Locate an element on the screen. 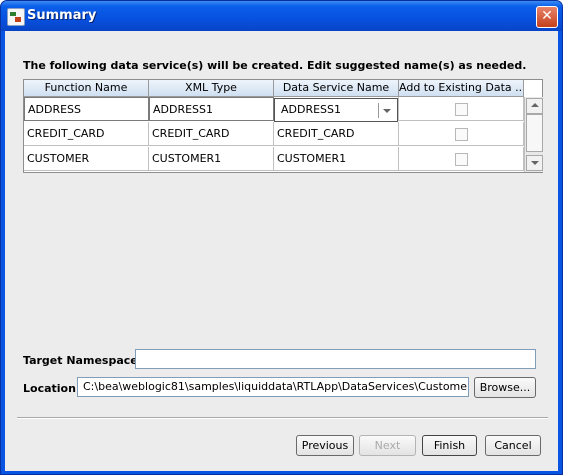 This screenshot has width=563, height=475. chevron-down-icon is located at coordinates (387, 111).